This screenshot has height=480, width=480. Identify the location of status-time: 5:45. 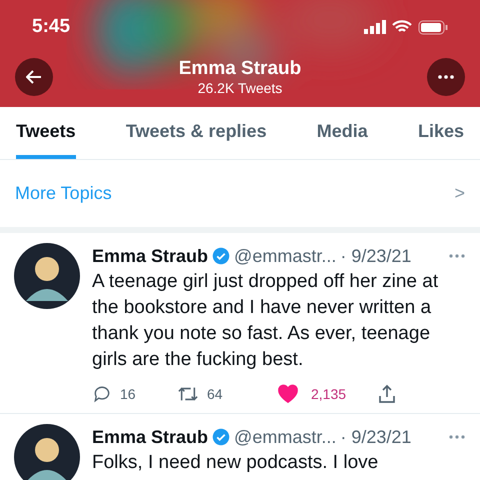
(51, 27).